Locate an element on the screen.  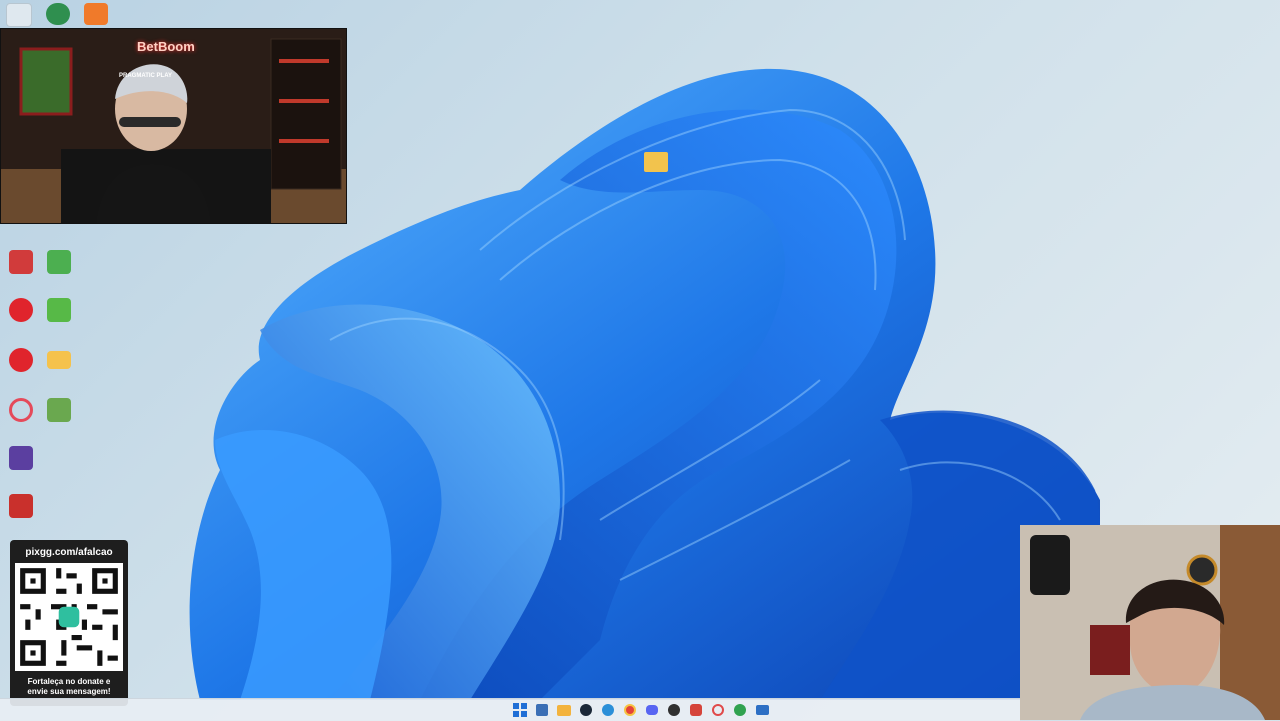
obs-icon is located at coordinates (674, 710).